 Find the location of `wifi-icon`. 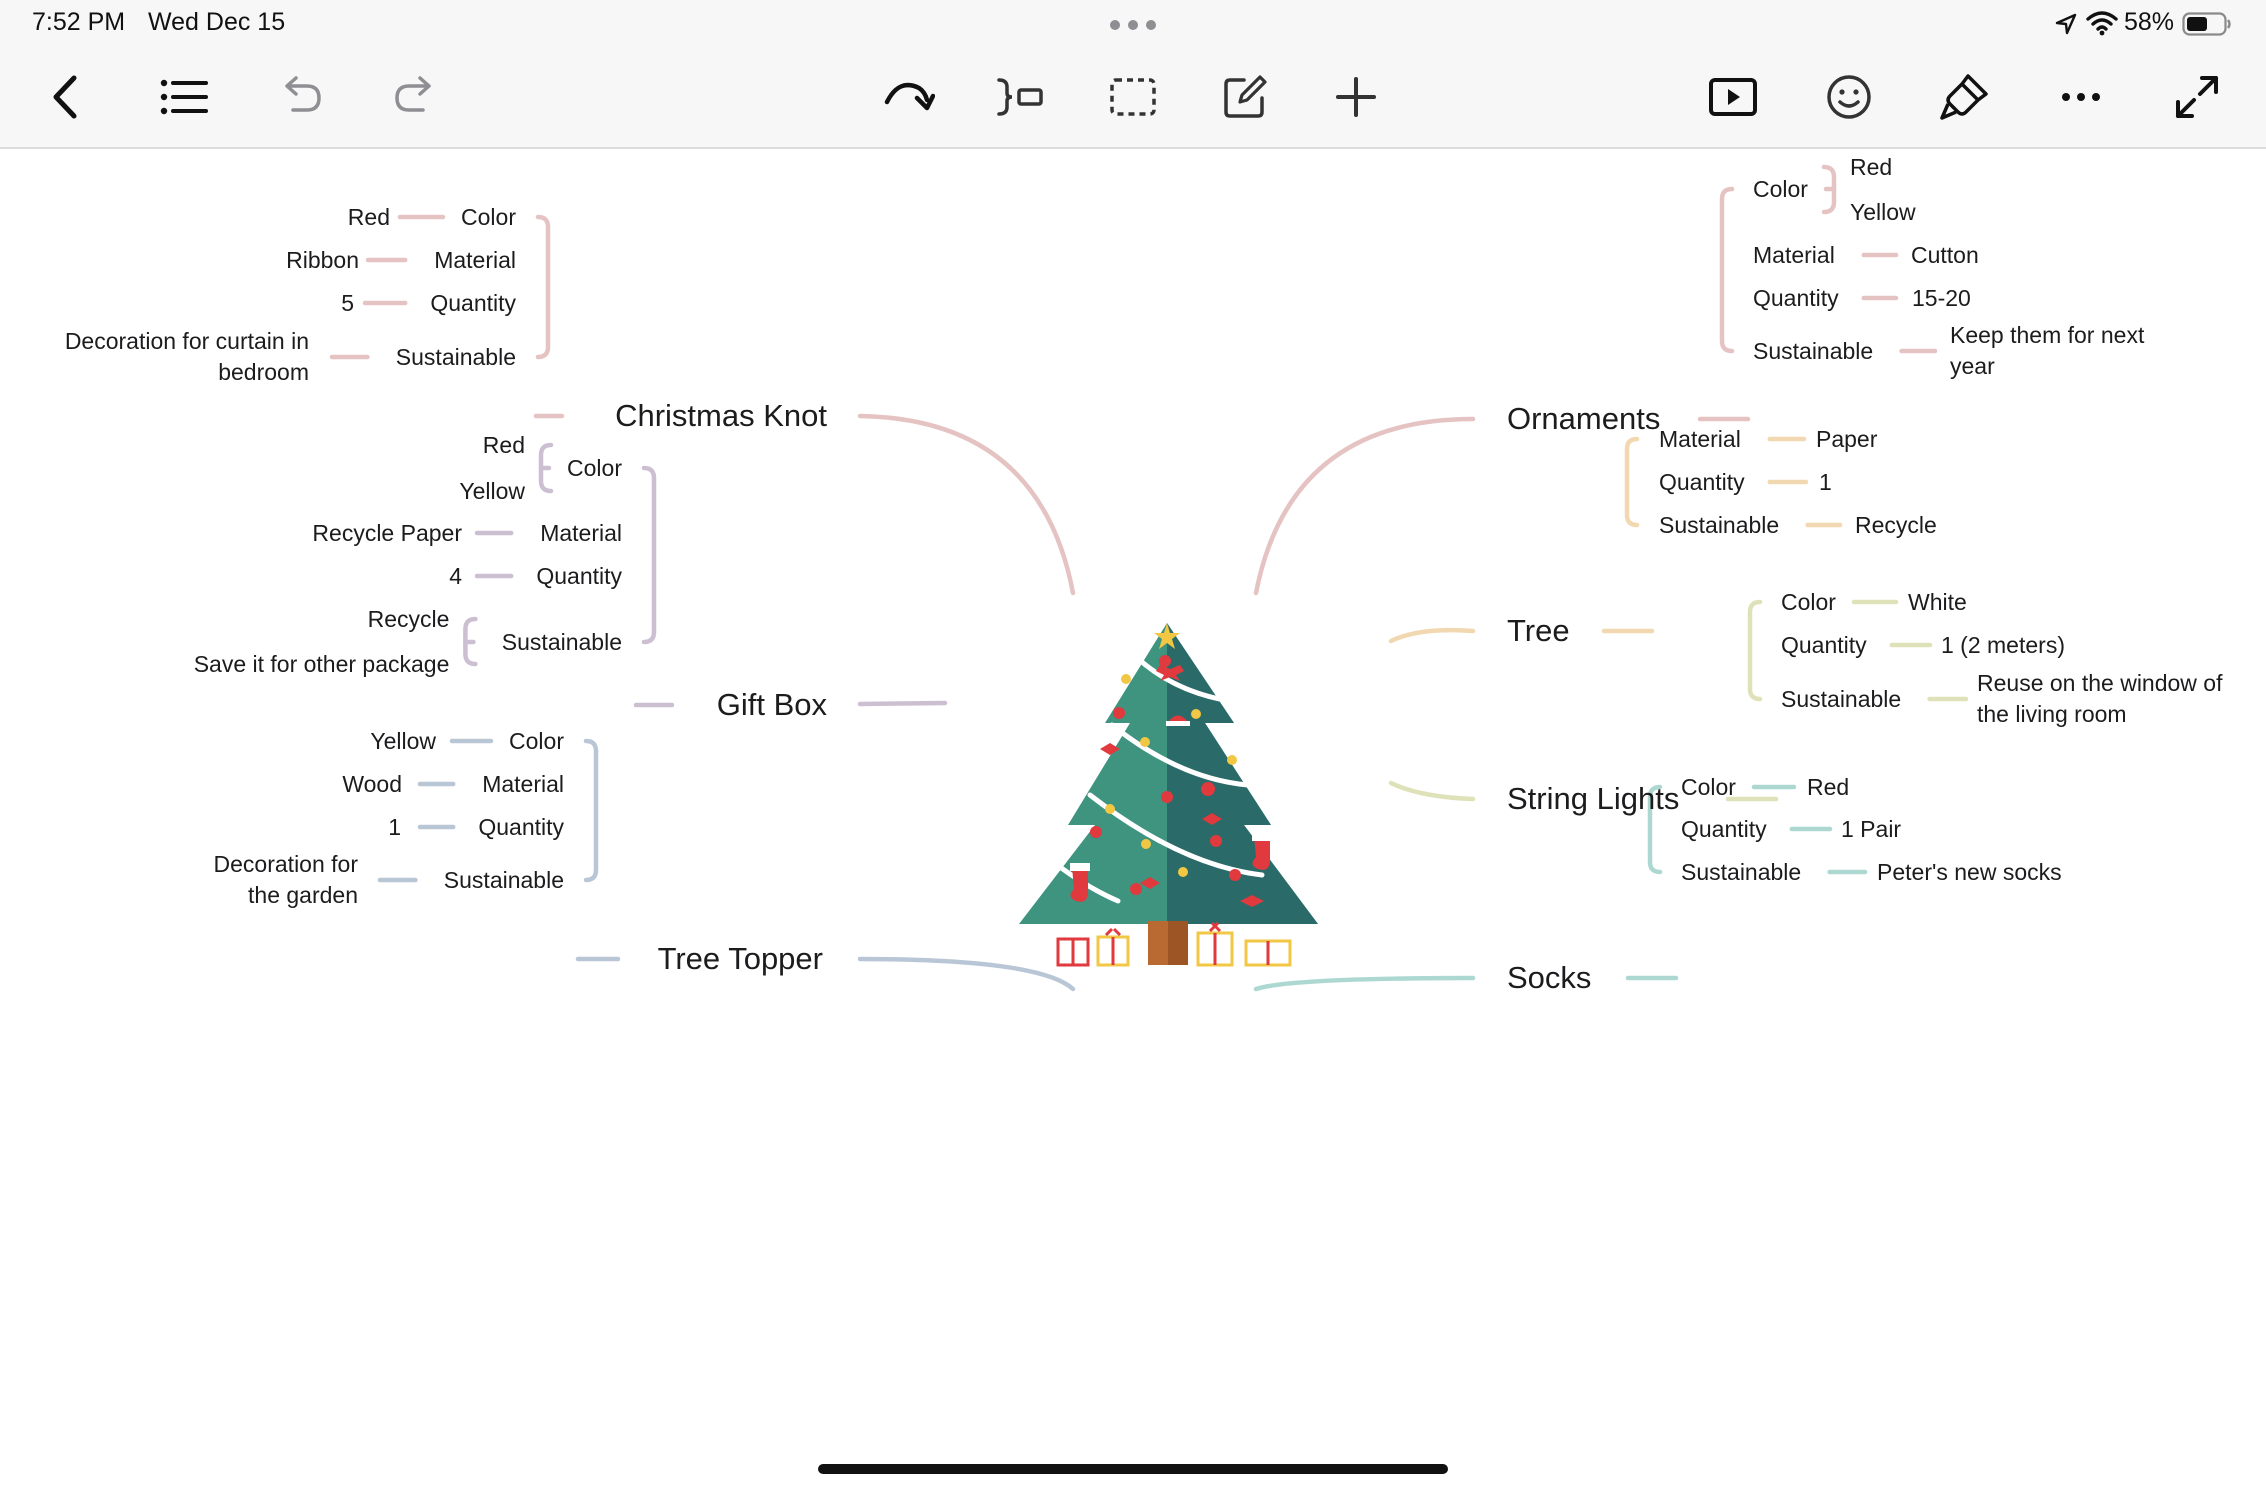

wifi-icon is located at coordinates (2102, 25).